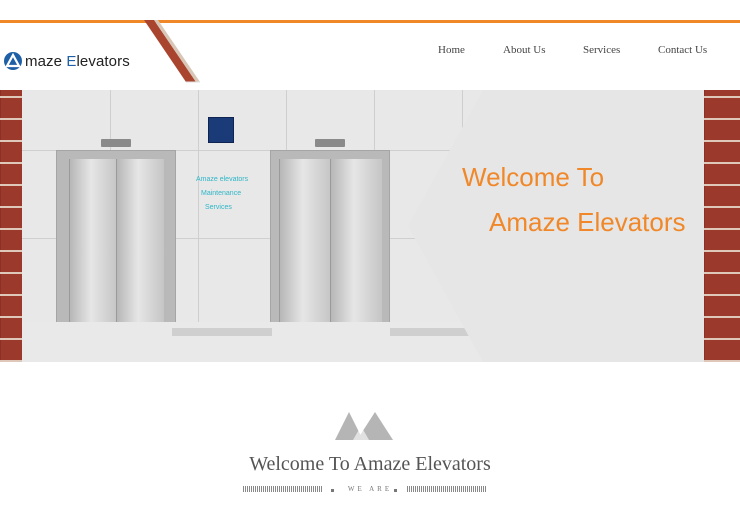 The image size is (740, 516). I want to click on we-are-divider: WE ARE, so click(370, 490).